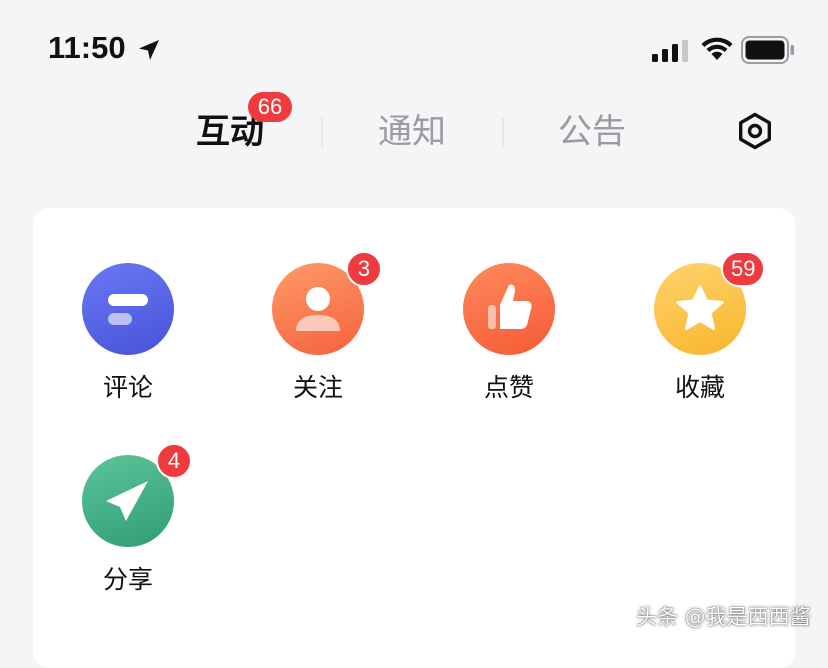  Describe the element at coordinates (414, 48) in the screenshot. I see `status-bar: 11:50` at that location.